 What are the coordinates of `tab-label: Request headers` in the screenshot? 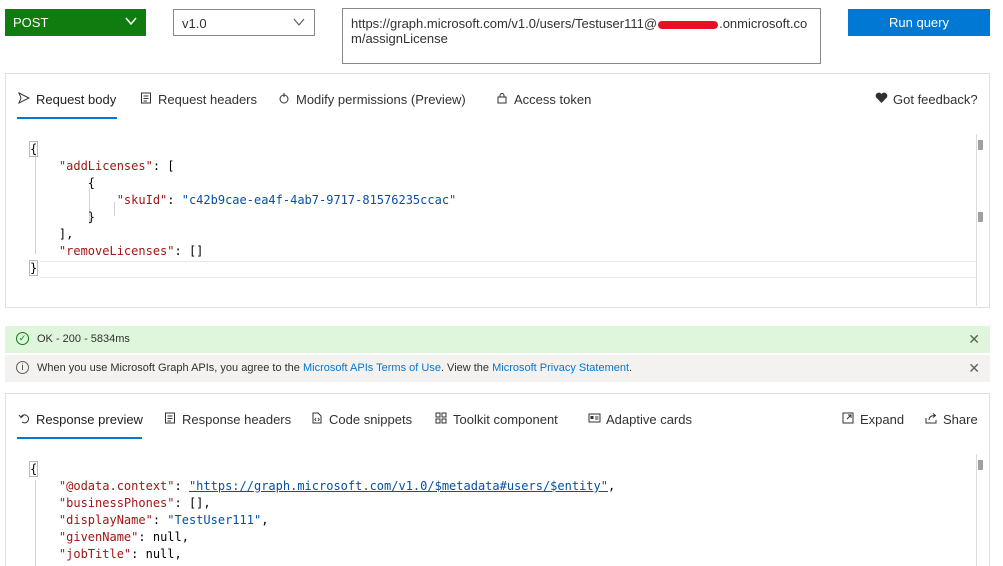 It's located at (208, 99).